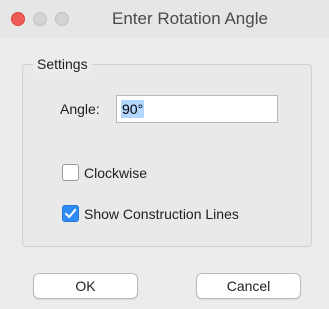 The image size is (329, 309). Describe the element at coordinates (62, 64) in the screenshot. I see `settings-group-label: Settings` at that location.